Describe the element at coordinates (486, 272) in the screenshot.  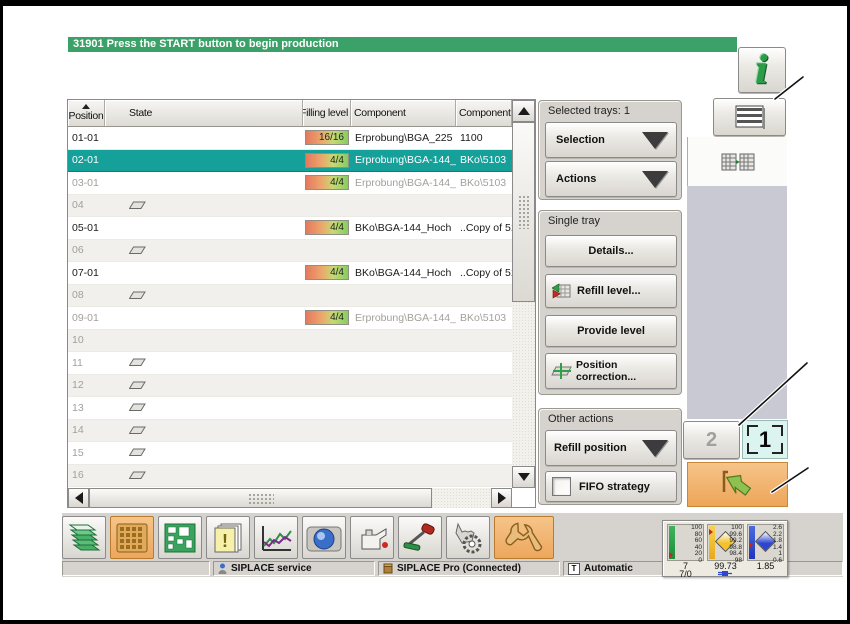
I see `table-cell: ..Copy of 51` at that location.